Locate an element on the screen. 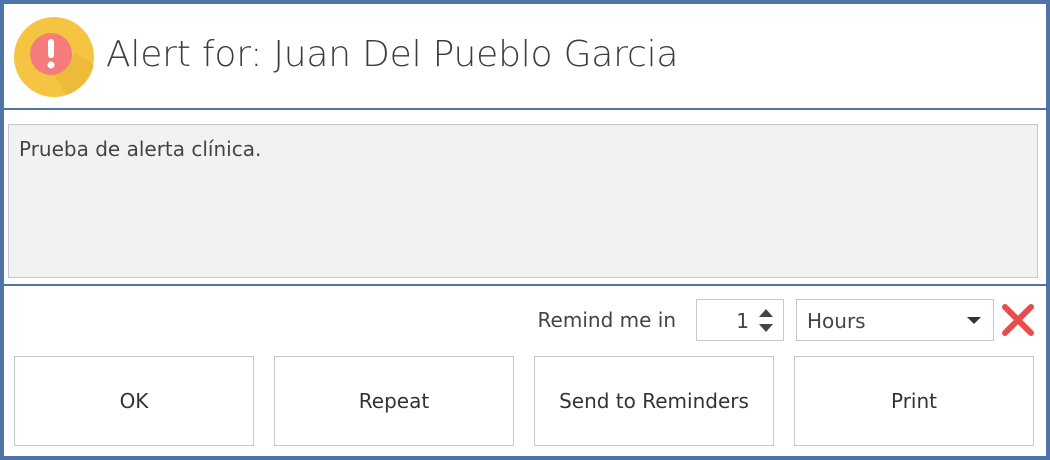 The height and width of the screenshot is (460, 1050). reminder-row: Remind me in 1 Hours is located at coordinates (788, 320).